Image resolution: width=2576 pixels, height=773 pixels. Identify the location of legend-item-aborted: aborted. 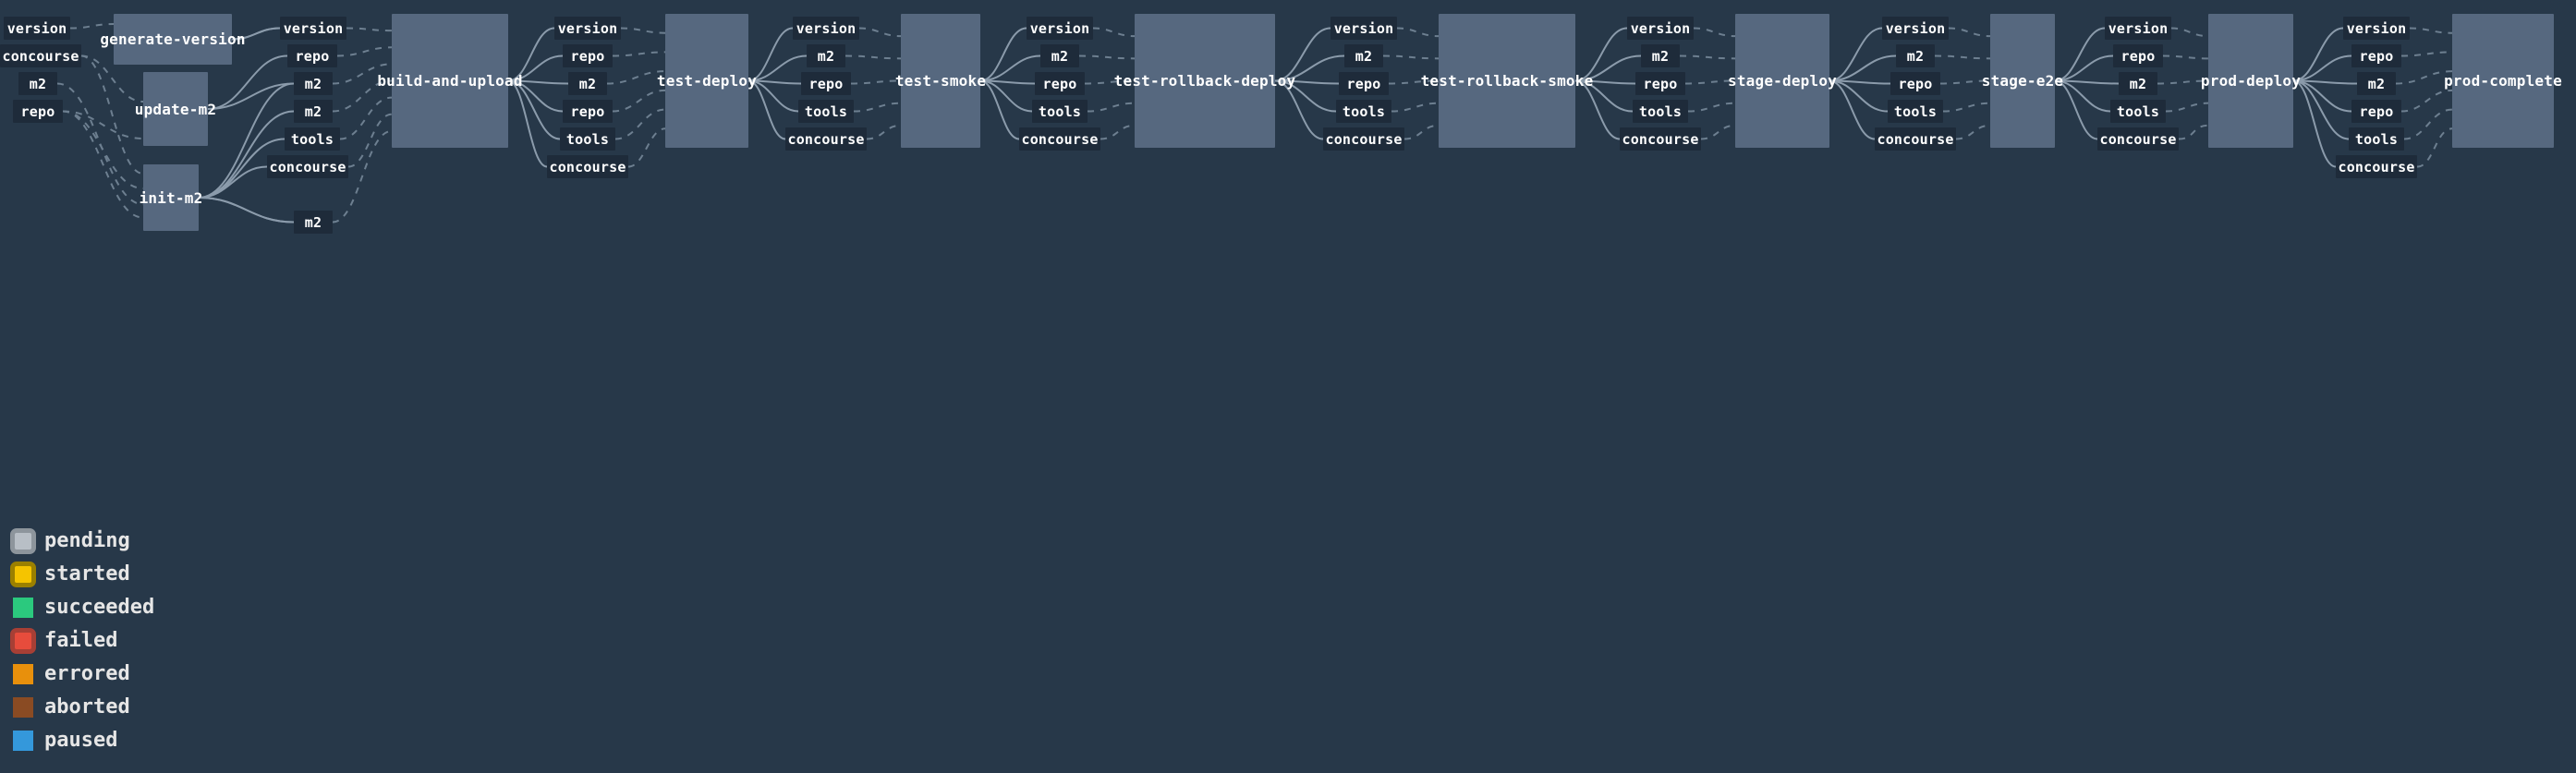
(201, 707).